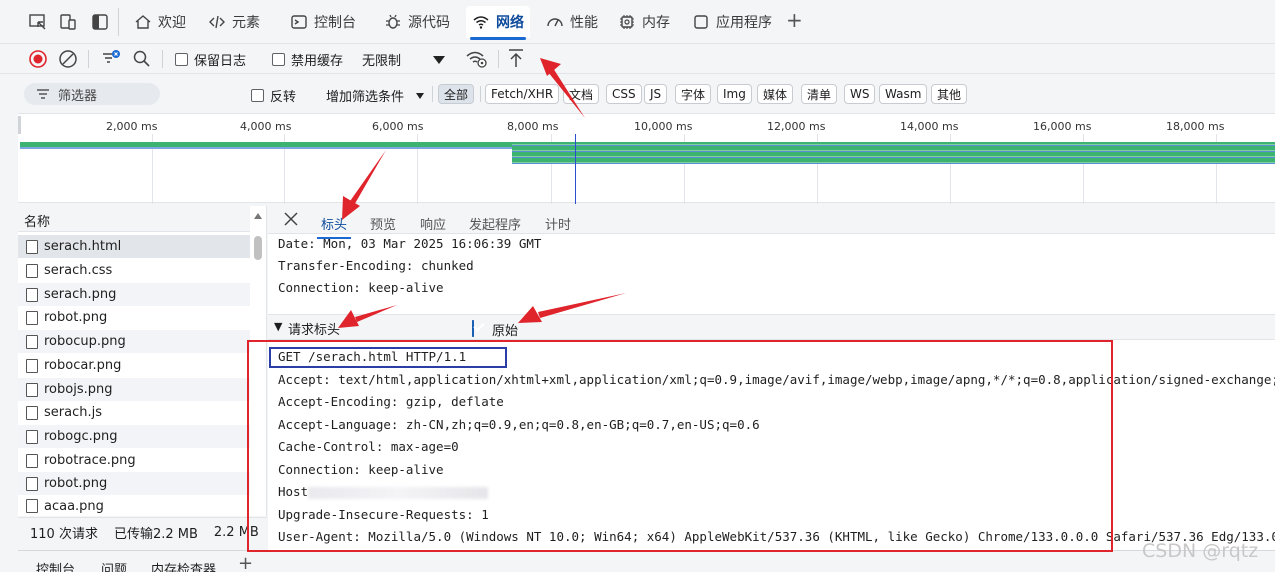 The height and width of the screenshot is (572, 1275). Describe the element at coordinates (68, 22) in the screenshot. I see `device-toolbar-icon` at that location.